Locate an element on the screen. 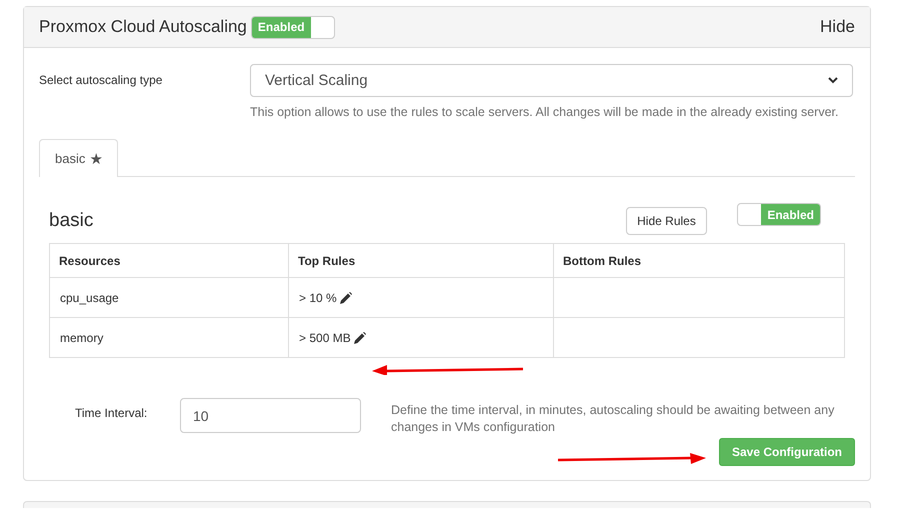 The image size is (906, 512). column-header: Resources is located at coordinates (169, 261).